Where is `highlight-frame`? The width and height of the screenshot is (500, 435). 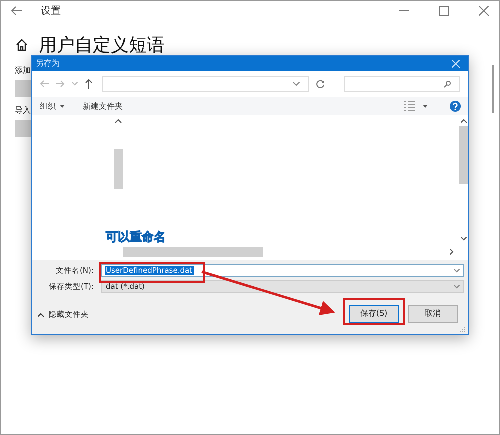 highlight-frame is located at coordinates (374, 311).